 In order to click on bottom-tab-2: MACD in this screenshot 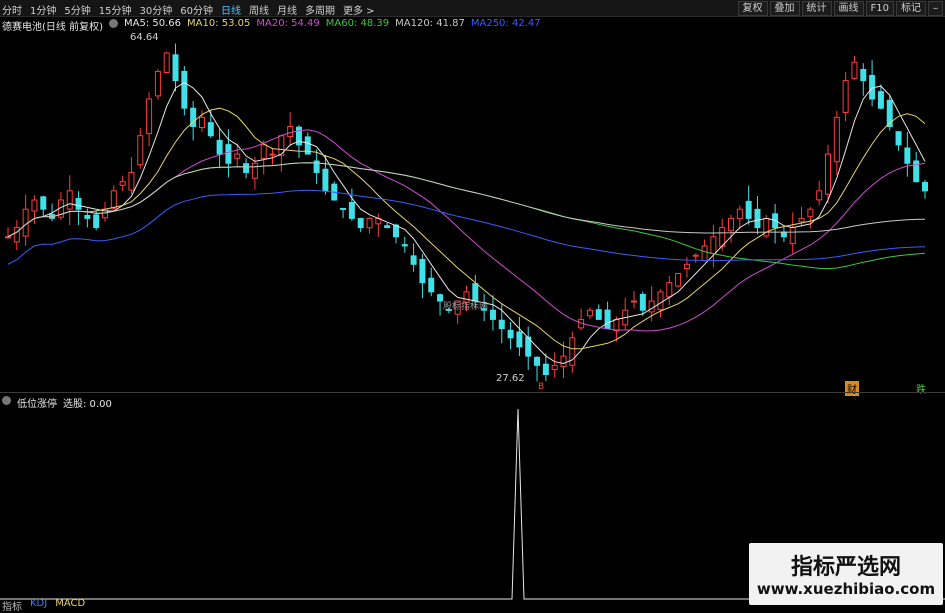, I will do `click(70, 605)`.